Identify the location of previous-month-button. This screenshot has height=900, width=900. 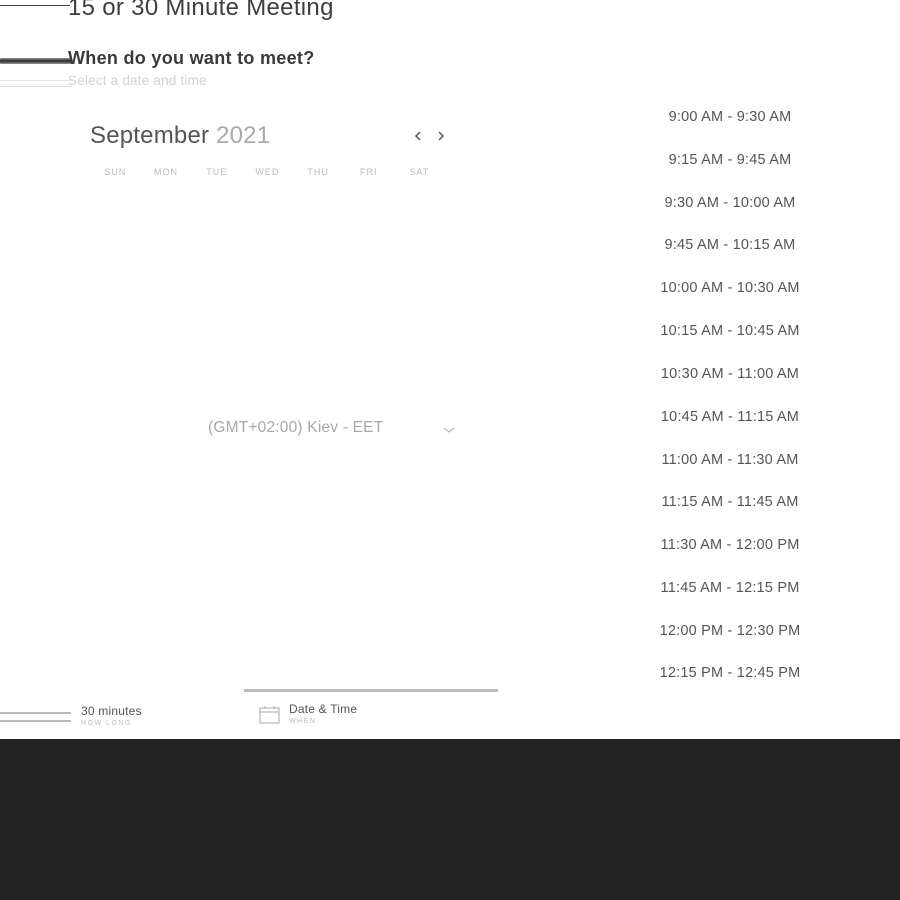
(418, 136).